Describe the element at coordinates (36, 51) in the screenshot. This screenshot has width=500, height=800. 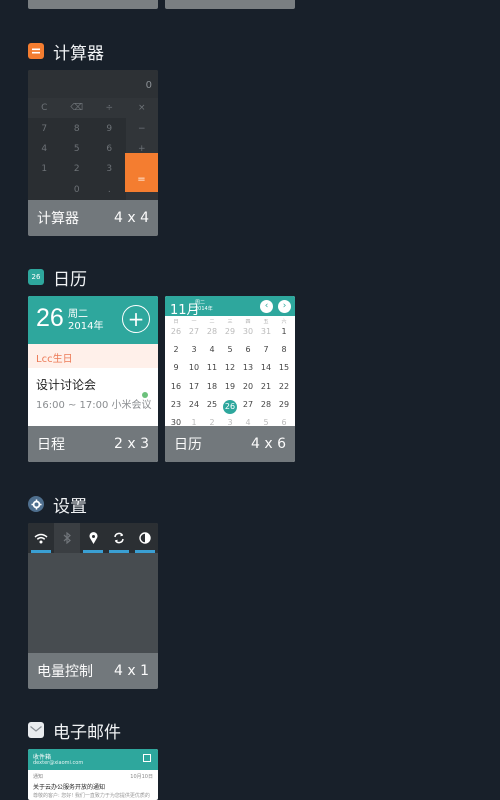
I see `calculator-icon` at that location.